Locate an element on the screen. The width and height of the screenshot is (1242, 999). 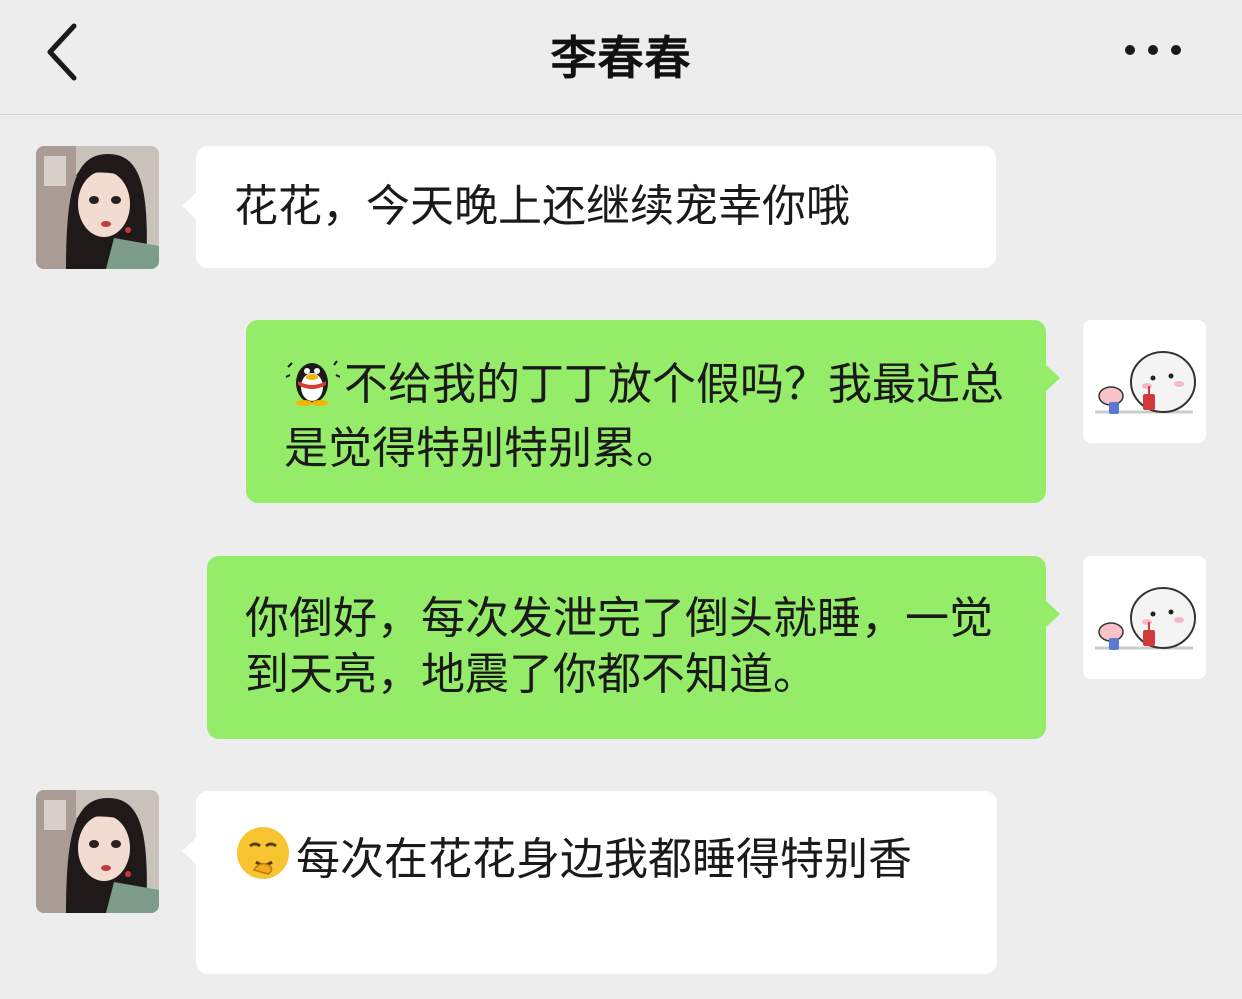
chat-title: 李春春 is located at coordinates (621, 58).